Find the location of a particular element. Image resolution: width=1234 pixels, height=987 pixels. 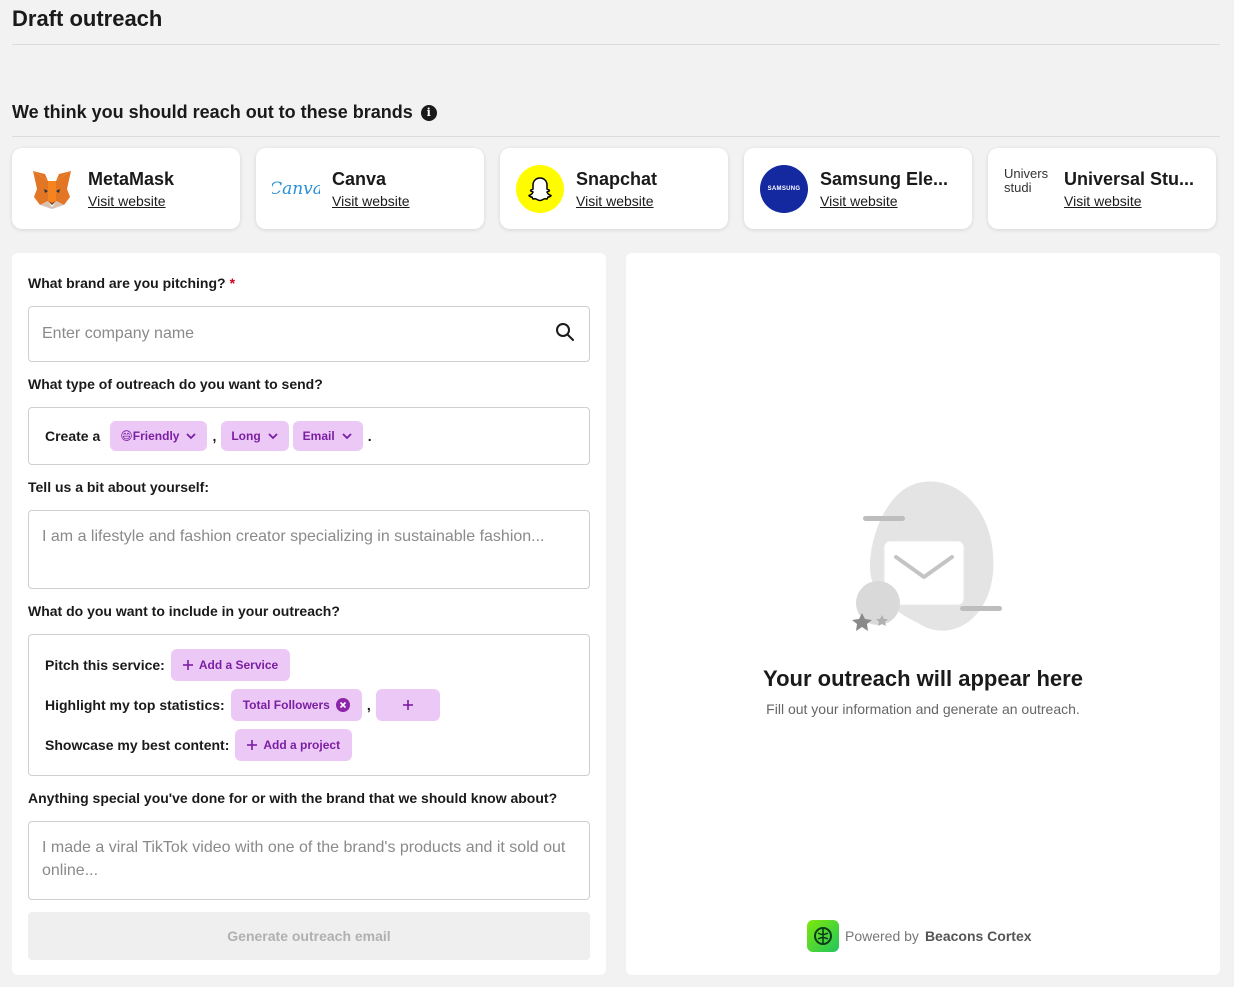

universal-logo-broken-image: Univers studi is located at coordinates (1028, 189).